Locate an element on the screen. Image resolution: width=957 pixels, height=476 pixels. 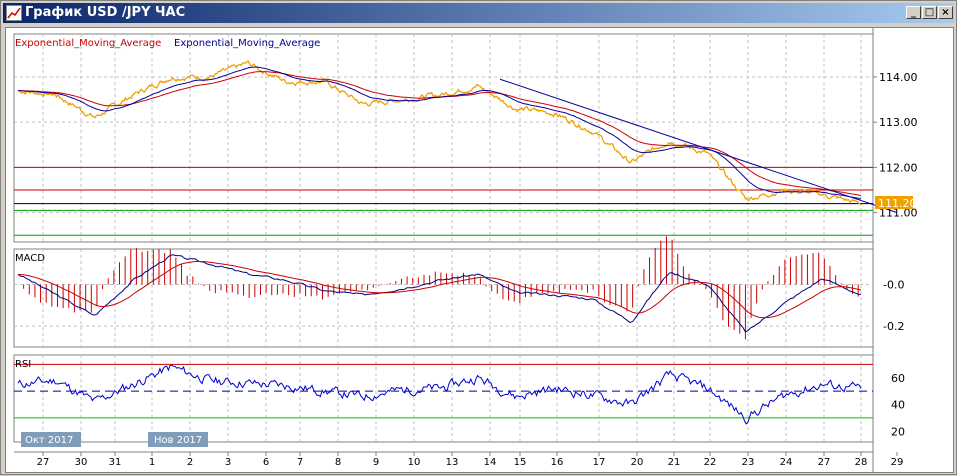
x-tick-label: 2 is located at coordinates (190, 462).